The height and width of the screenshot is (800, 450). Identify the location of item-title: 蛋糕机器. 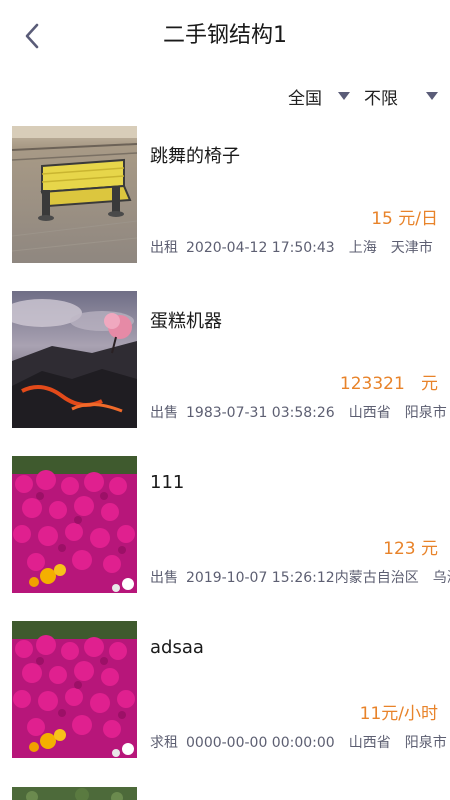
(186, 321).